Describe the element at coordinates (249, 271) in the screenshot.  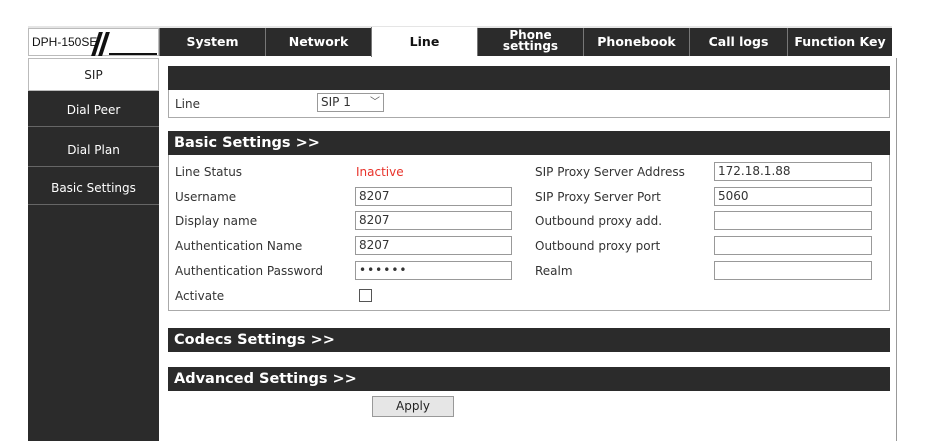
I see `auth-password-label: Authentication Password` at that location.